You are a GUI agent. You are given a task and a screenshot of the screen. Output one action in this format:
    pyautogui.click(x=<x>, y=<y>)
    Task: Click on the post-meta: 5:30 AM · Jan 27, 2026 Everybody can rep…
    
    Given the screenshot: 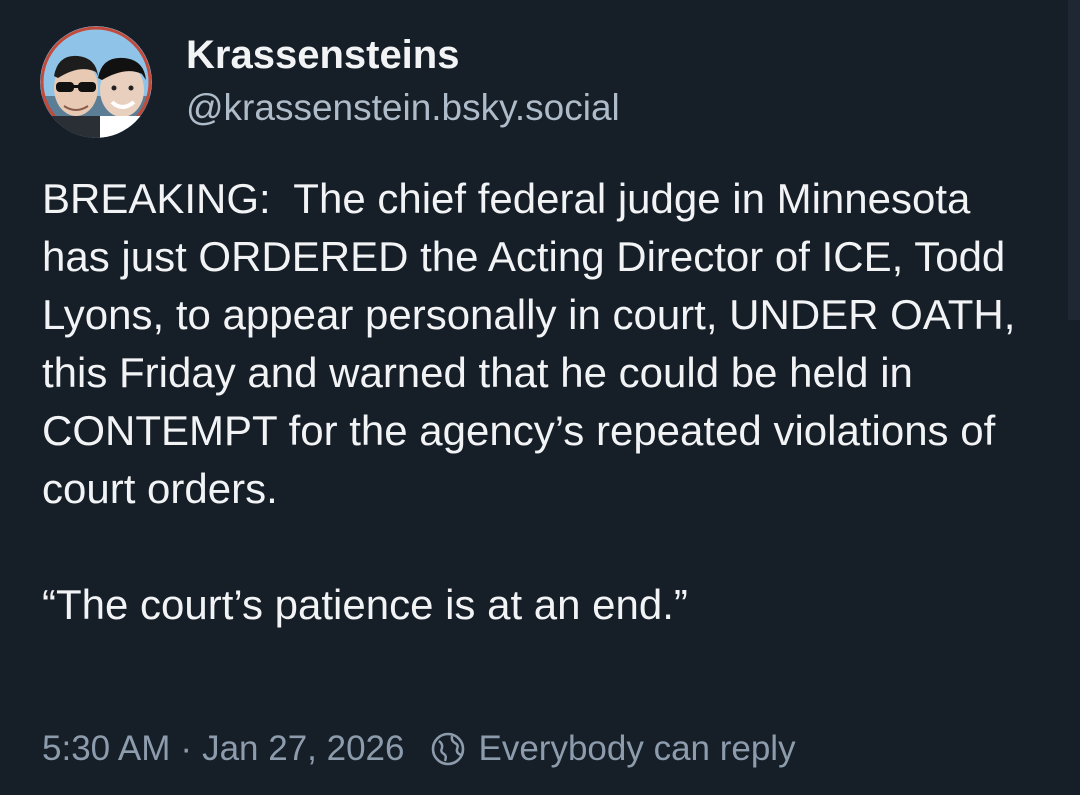 What is the action you would take?
    pyautogui.click(x=419, y=749)
    